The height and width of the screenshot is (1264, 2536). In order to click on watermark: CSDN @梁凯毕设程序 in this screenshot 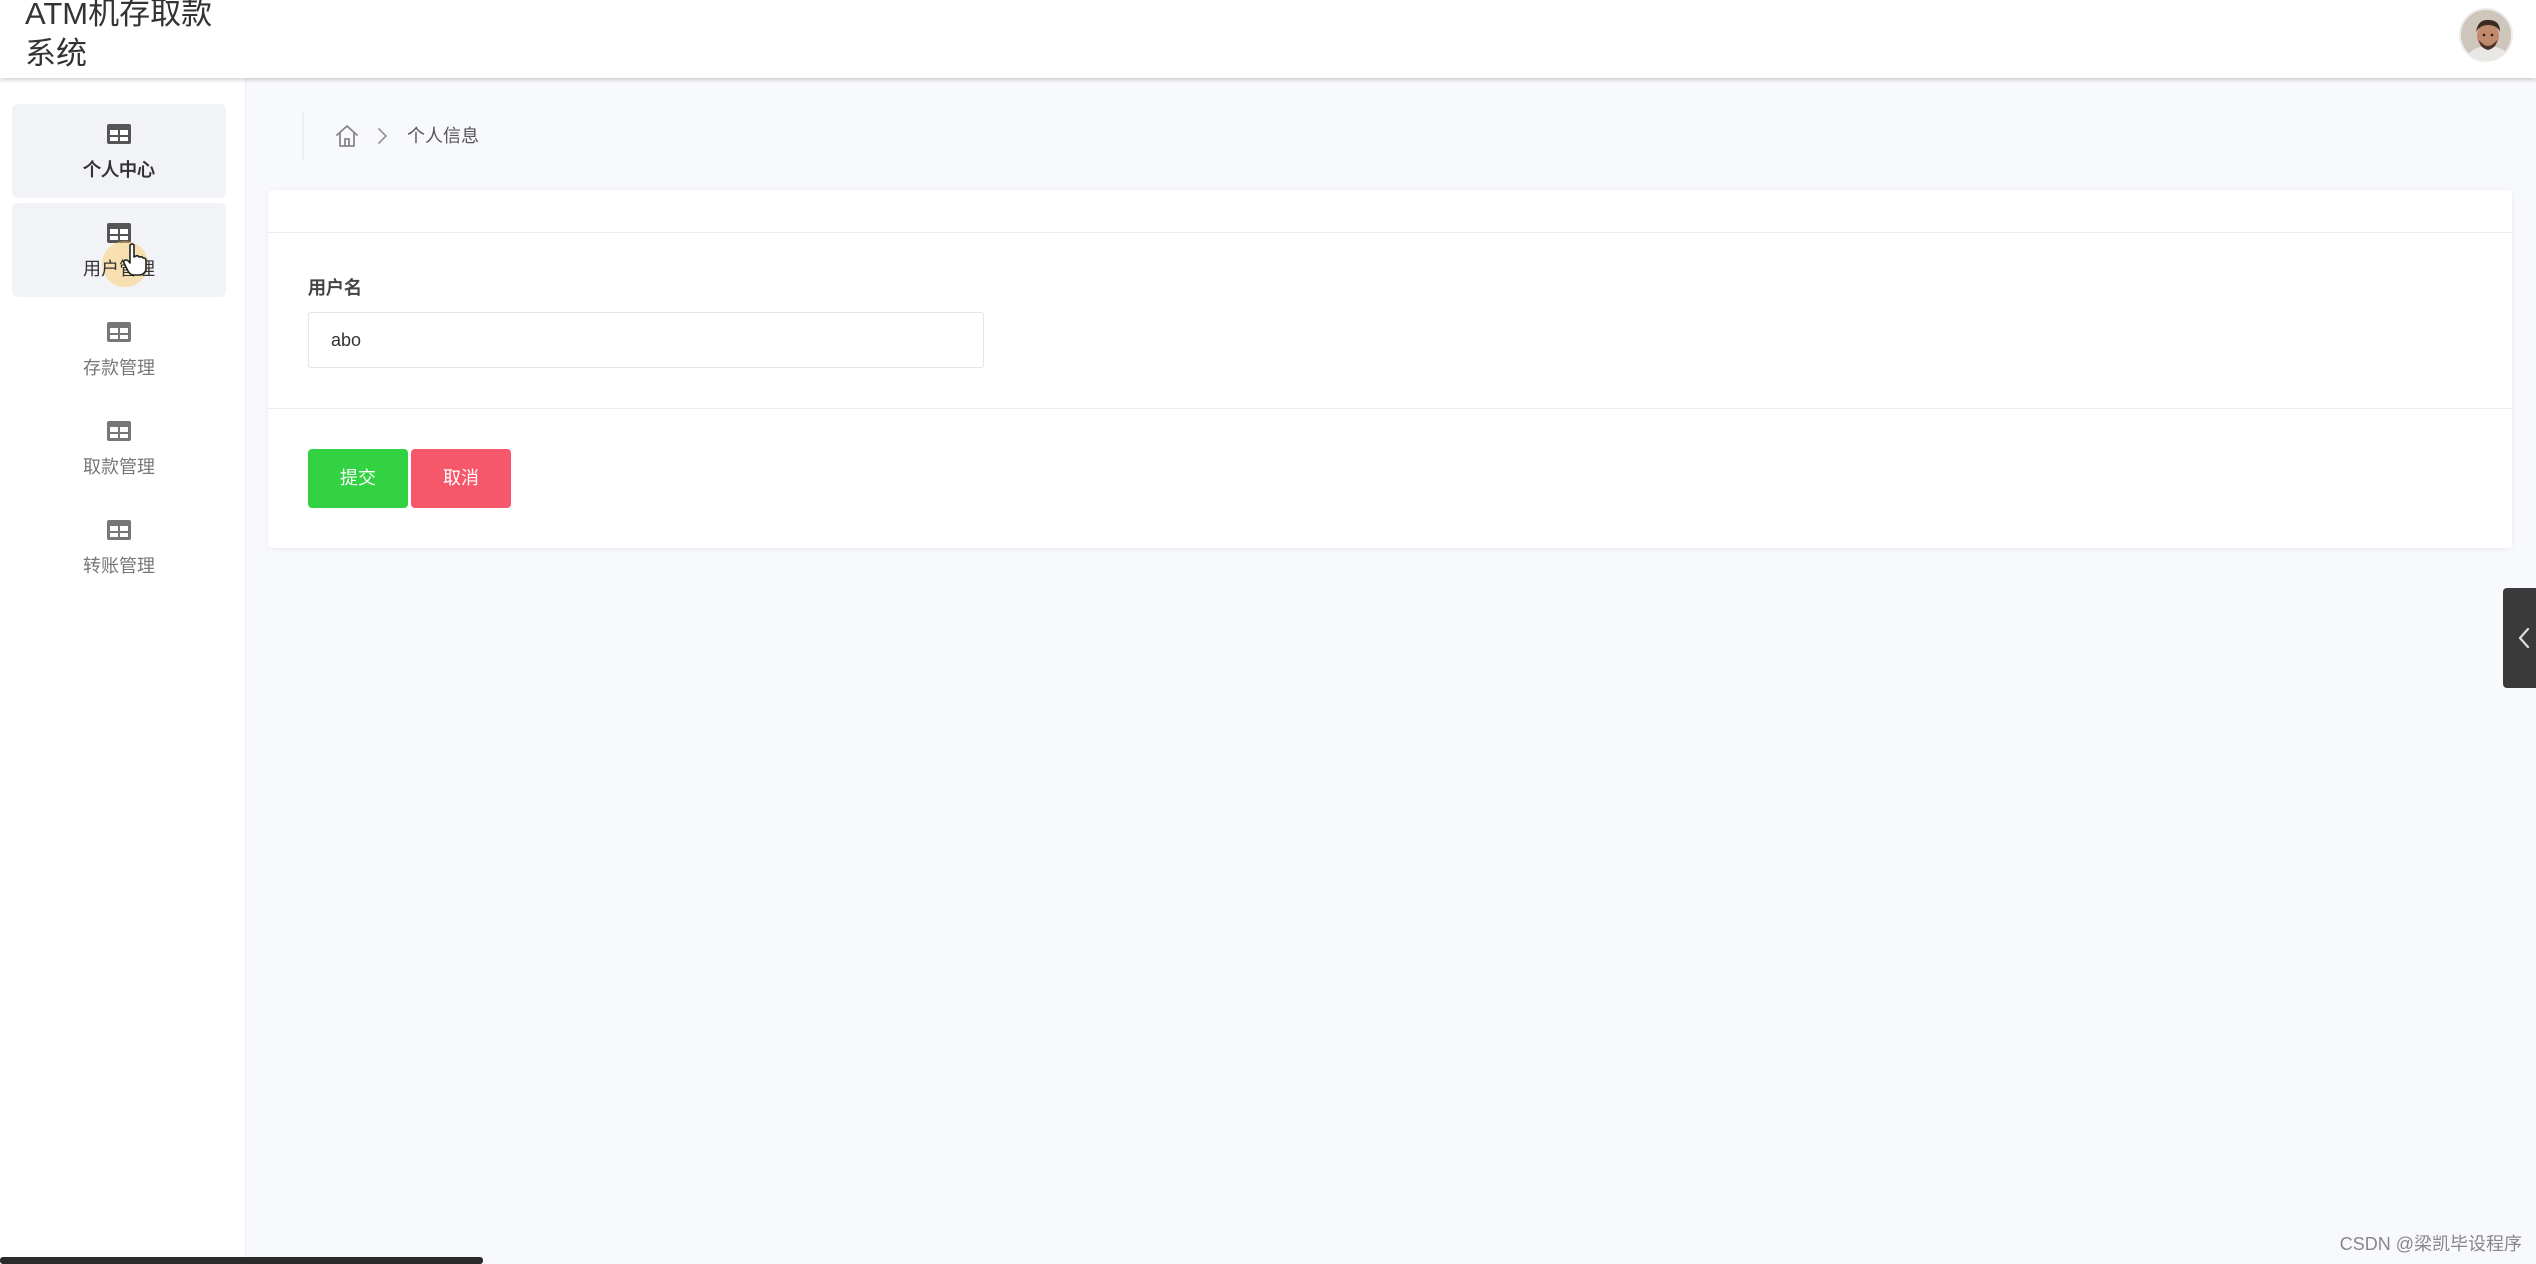, I will do `click(2430, 1244)`.